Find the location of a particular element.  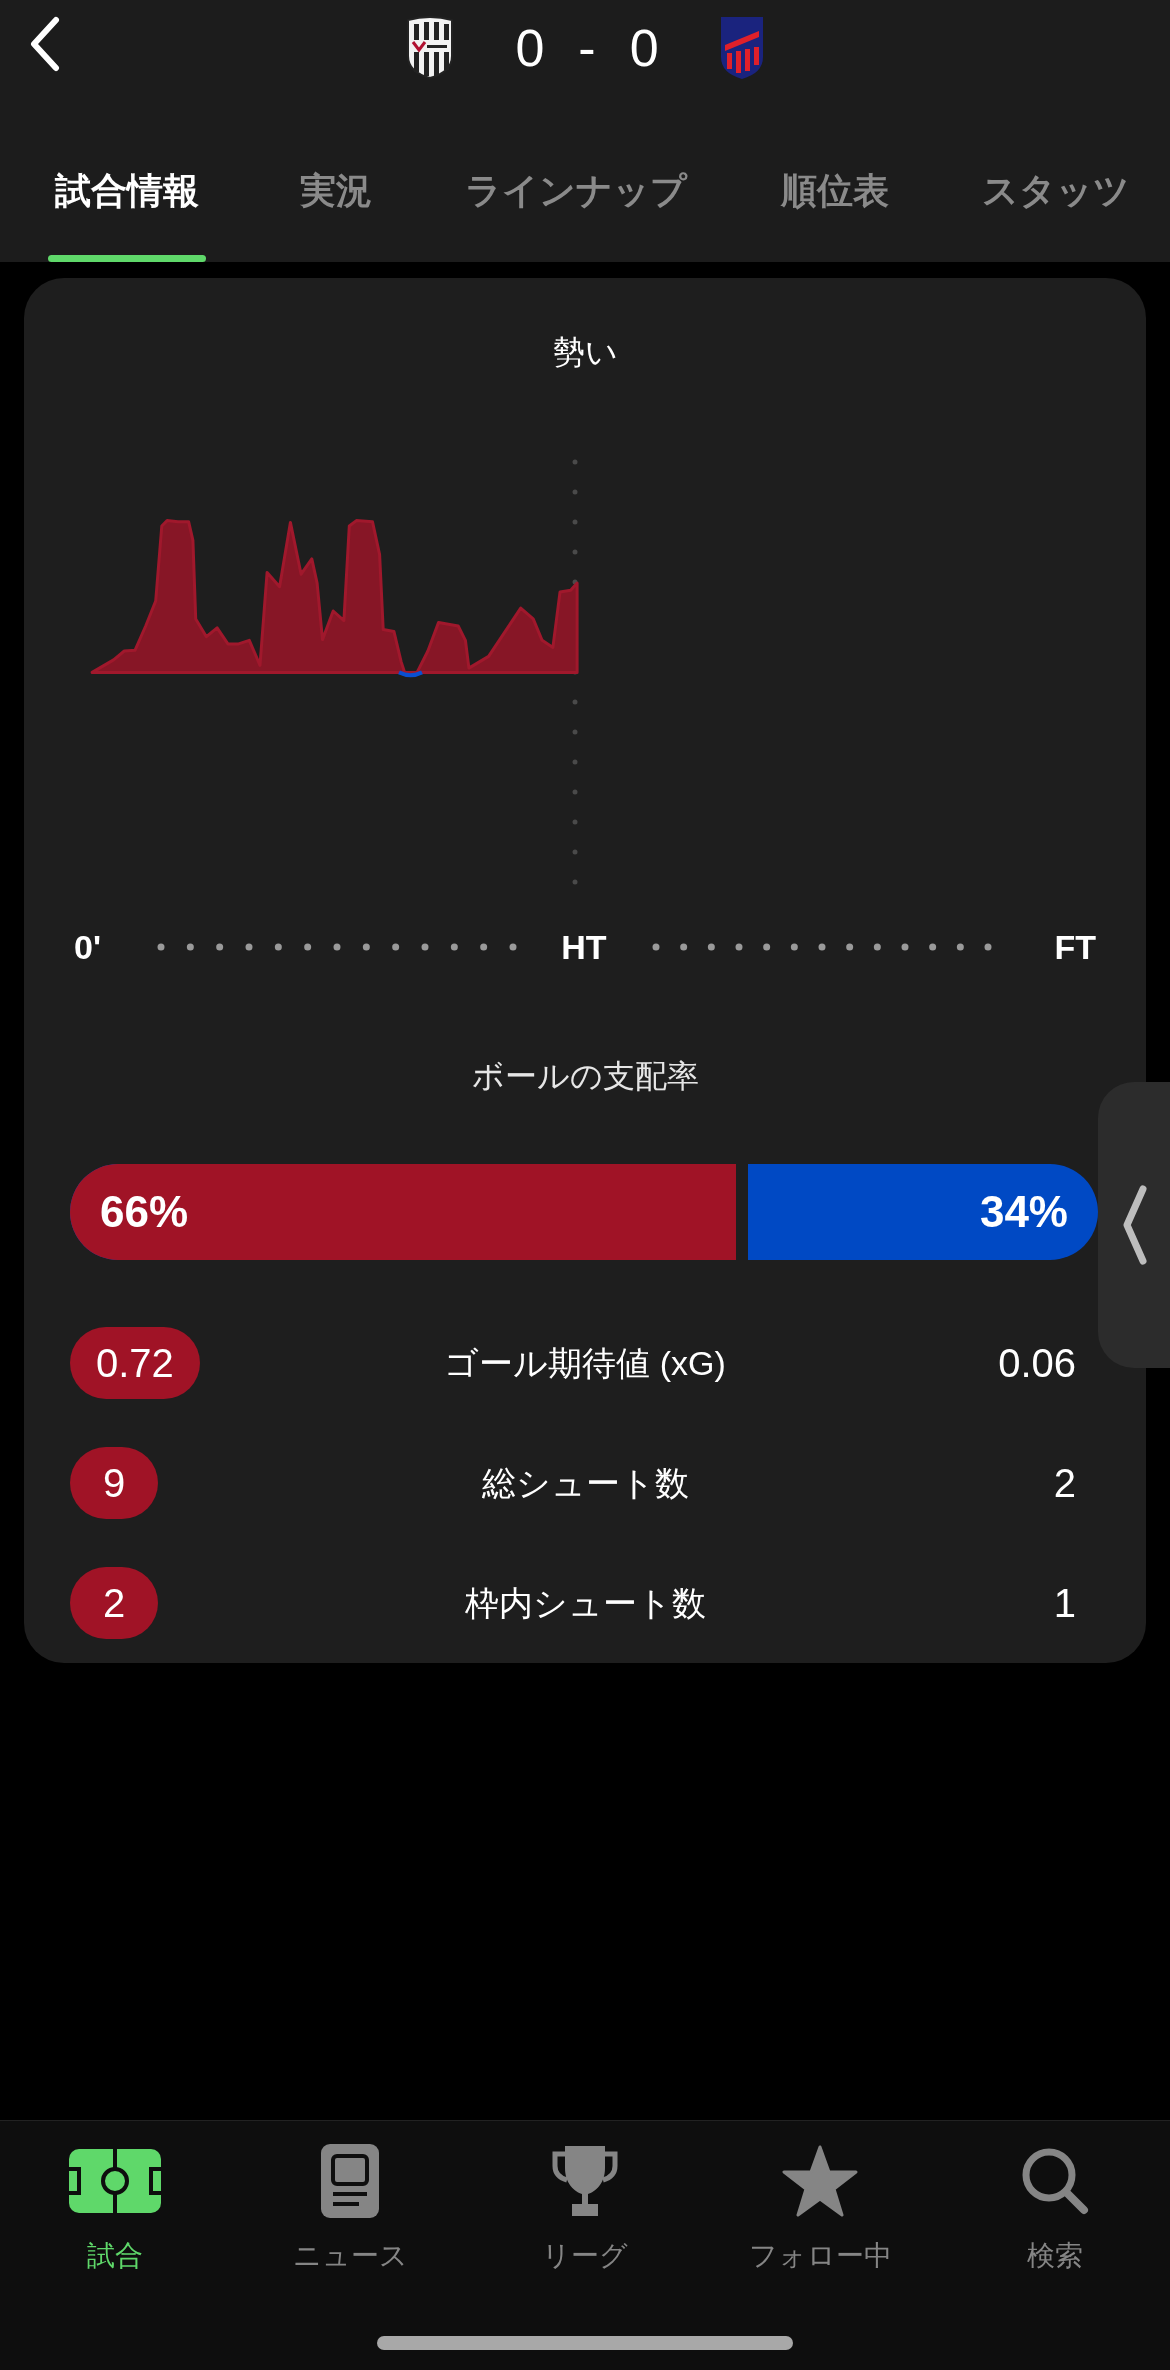

away-stat-value: 0.06 is located at coordinates (1037, 1363).